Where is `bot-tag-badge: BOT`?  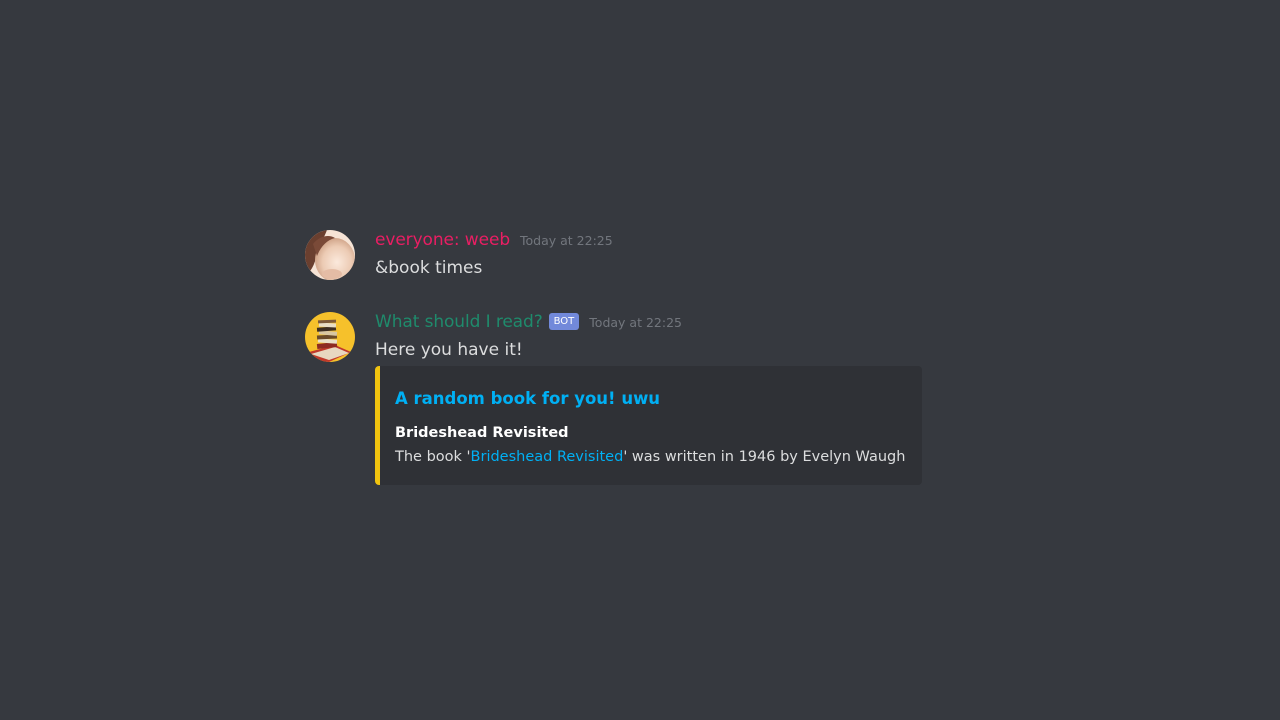 bot-tag-badge: BOT is located at coordinates (564, 321).